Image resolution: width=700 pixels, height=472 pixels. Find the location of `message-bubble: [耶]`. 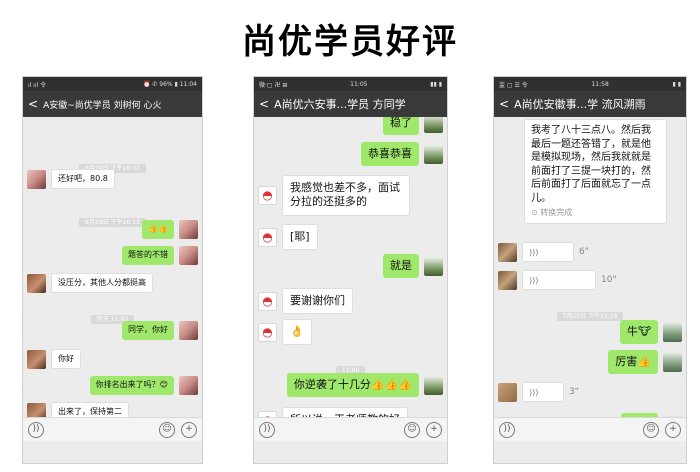

message-bubble: [耶] is located at coordinates (300, 237).